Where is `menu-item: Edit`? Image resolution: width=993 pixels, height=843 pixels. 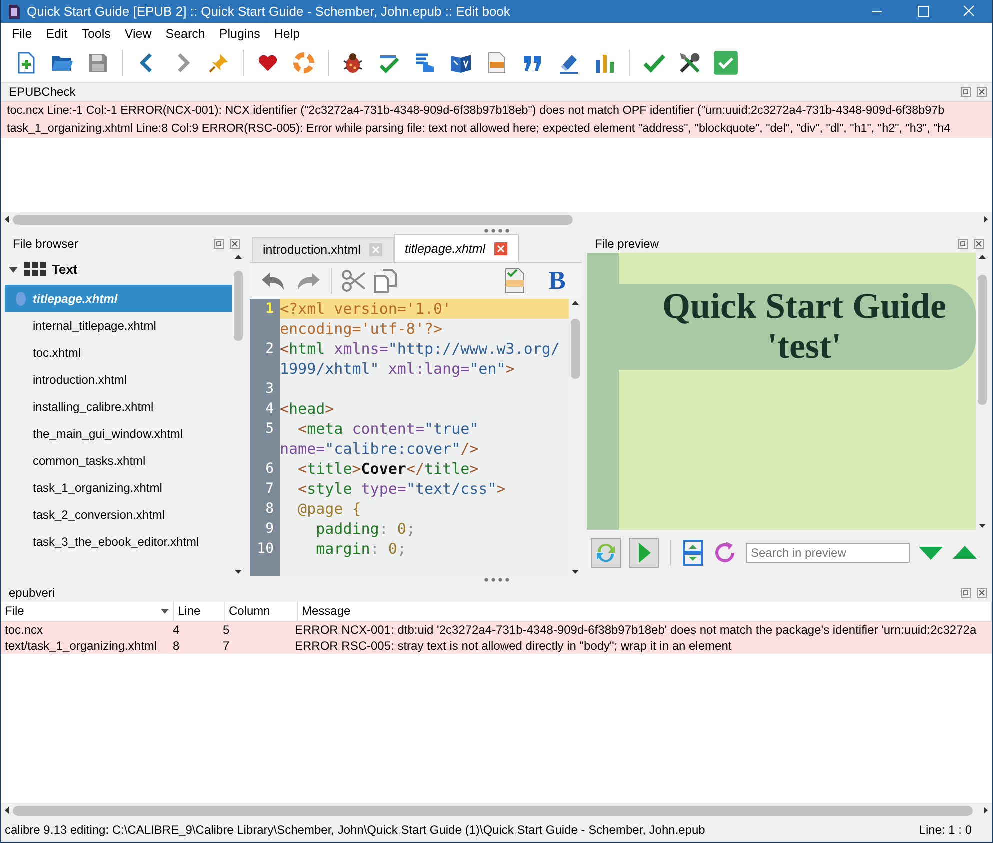
menu-item: Edit is located at coordinates (57, 33).